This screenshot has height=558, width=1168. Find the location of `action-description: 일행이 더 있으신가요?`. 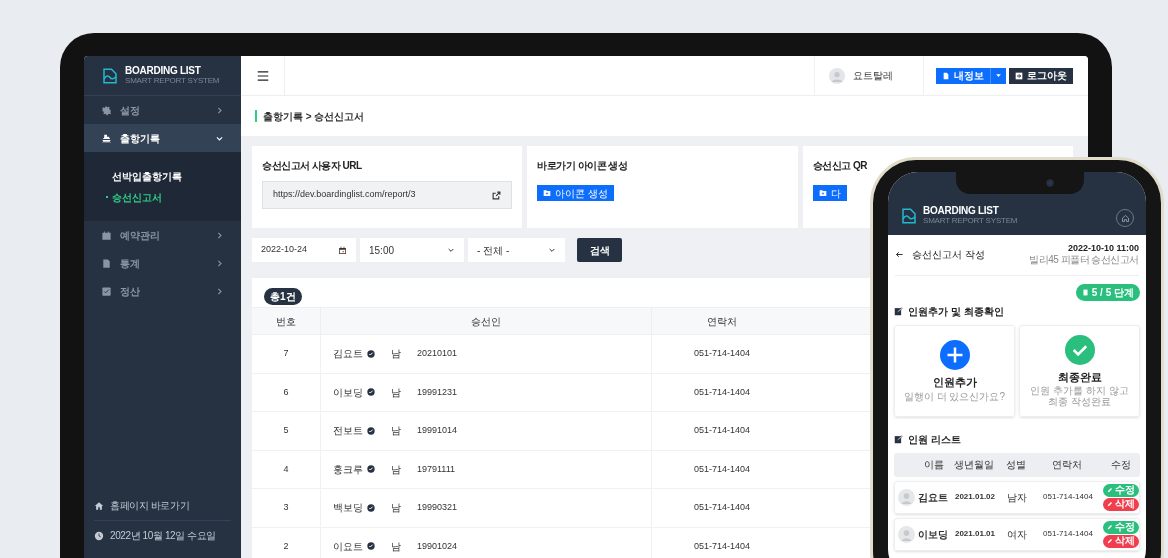

action-description: 일행이 더 있으신가요? is located at coordinates (954, 396).